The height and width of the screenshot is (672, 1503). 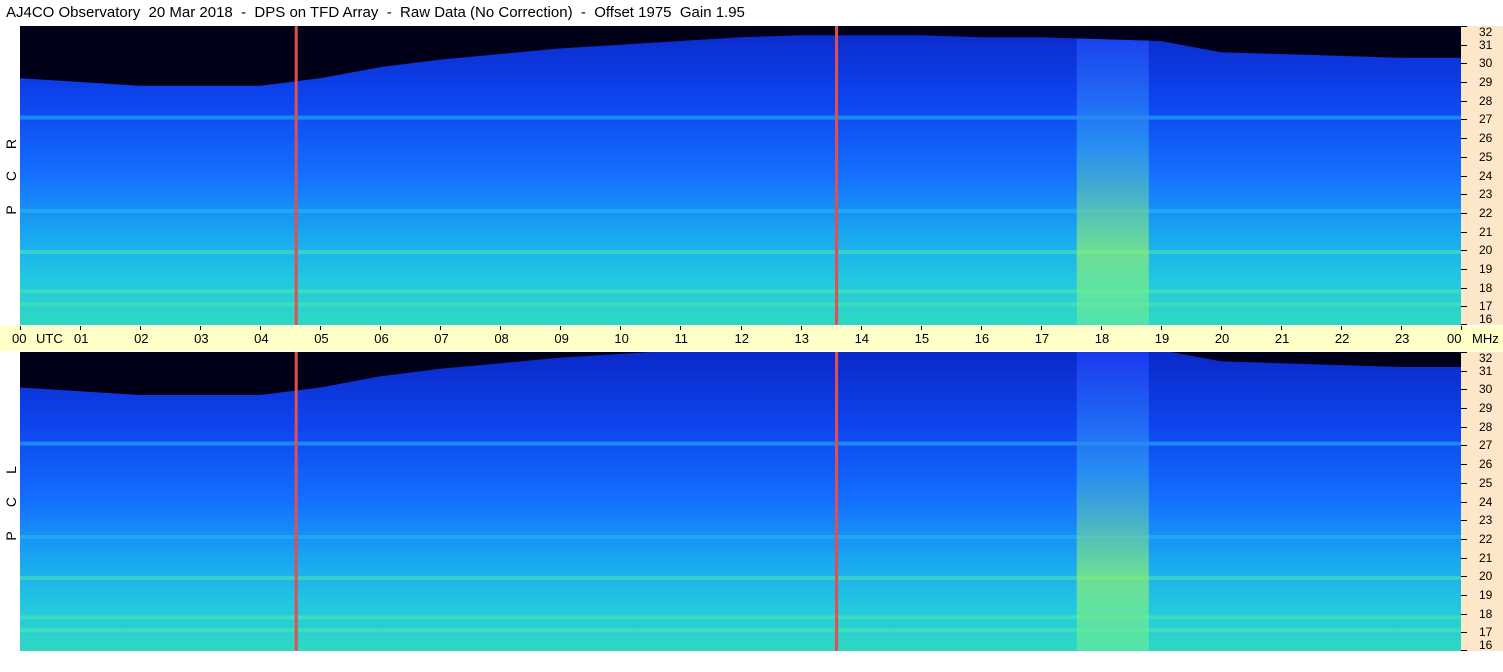 What do you see at coordinates (1486, 268) in the screenshot?
I see `rcp-freq-label: 19` at bounding box center [1486, 268].